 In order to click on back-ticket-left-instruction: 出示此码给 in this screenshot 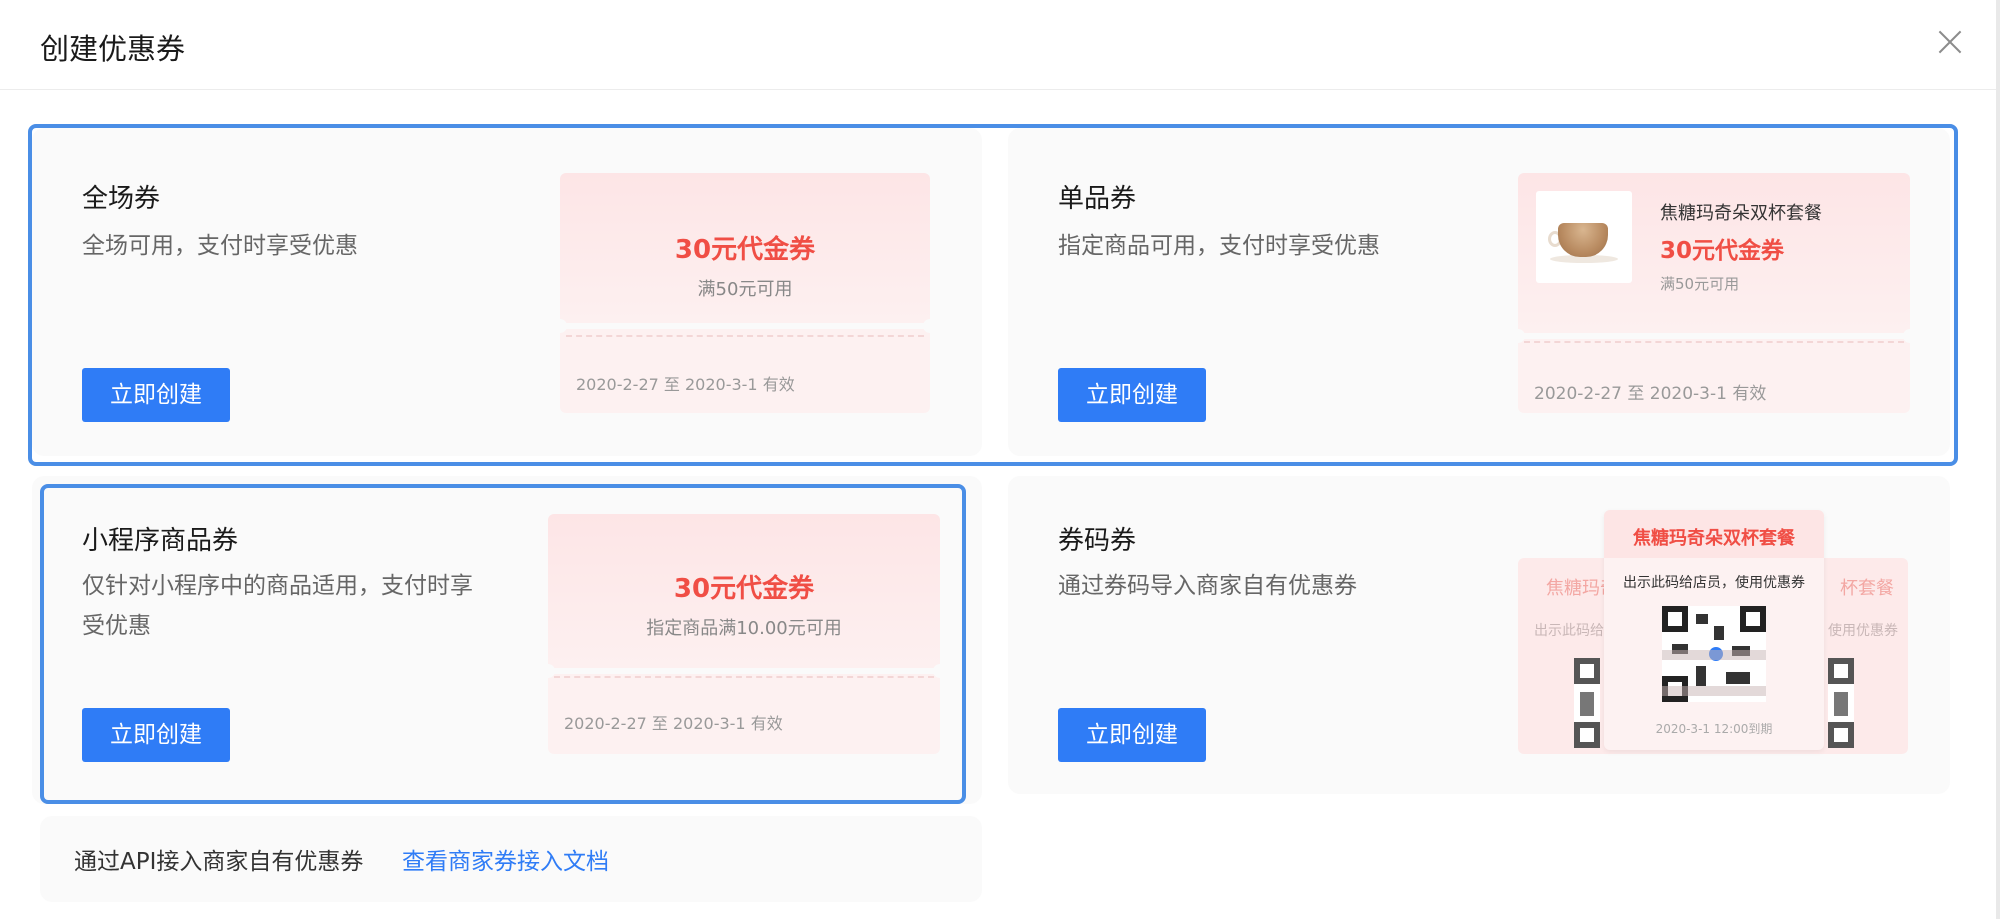, I will do `click(1569, 631)`.